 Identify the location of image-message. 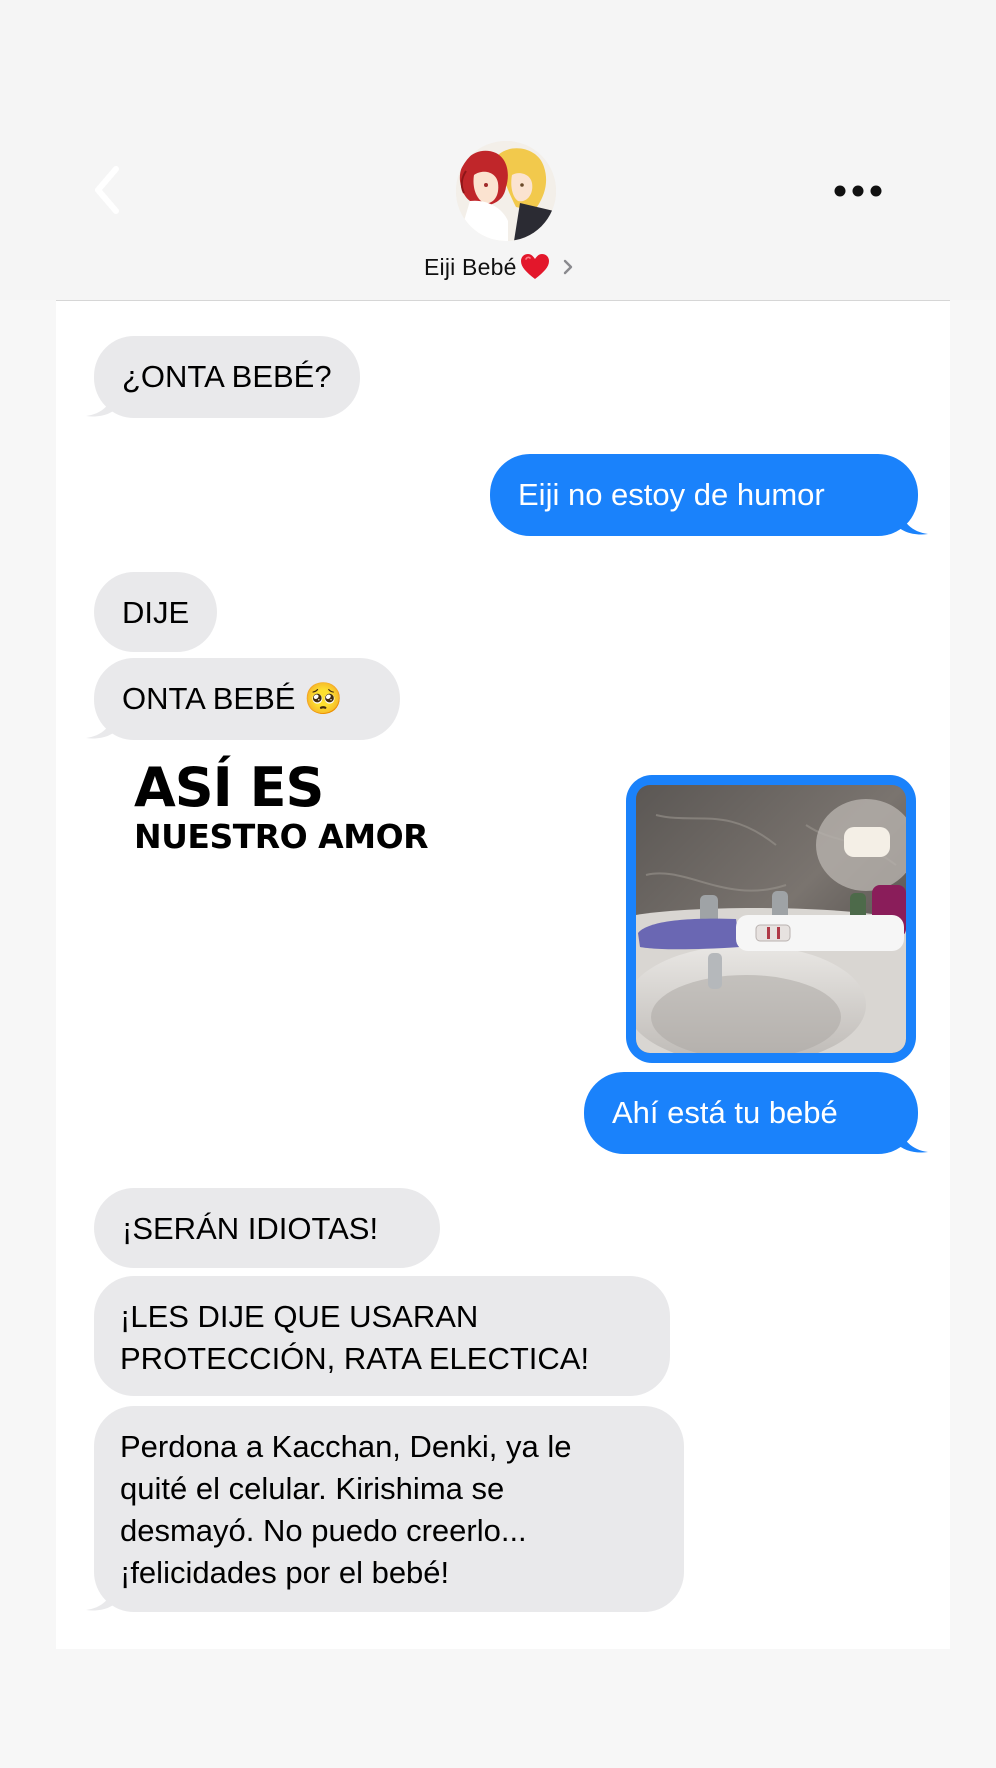
(771, 919).